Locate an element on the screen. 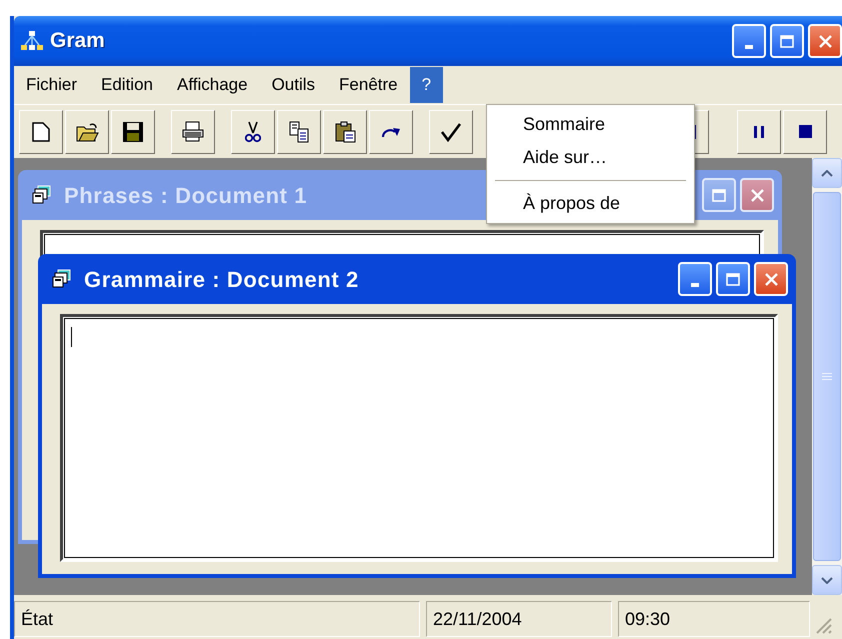 The image size is (842, 639). close-button is located at coordinates (757, 195).